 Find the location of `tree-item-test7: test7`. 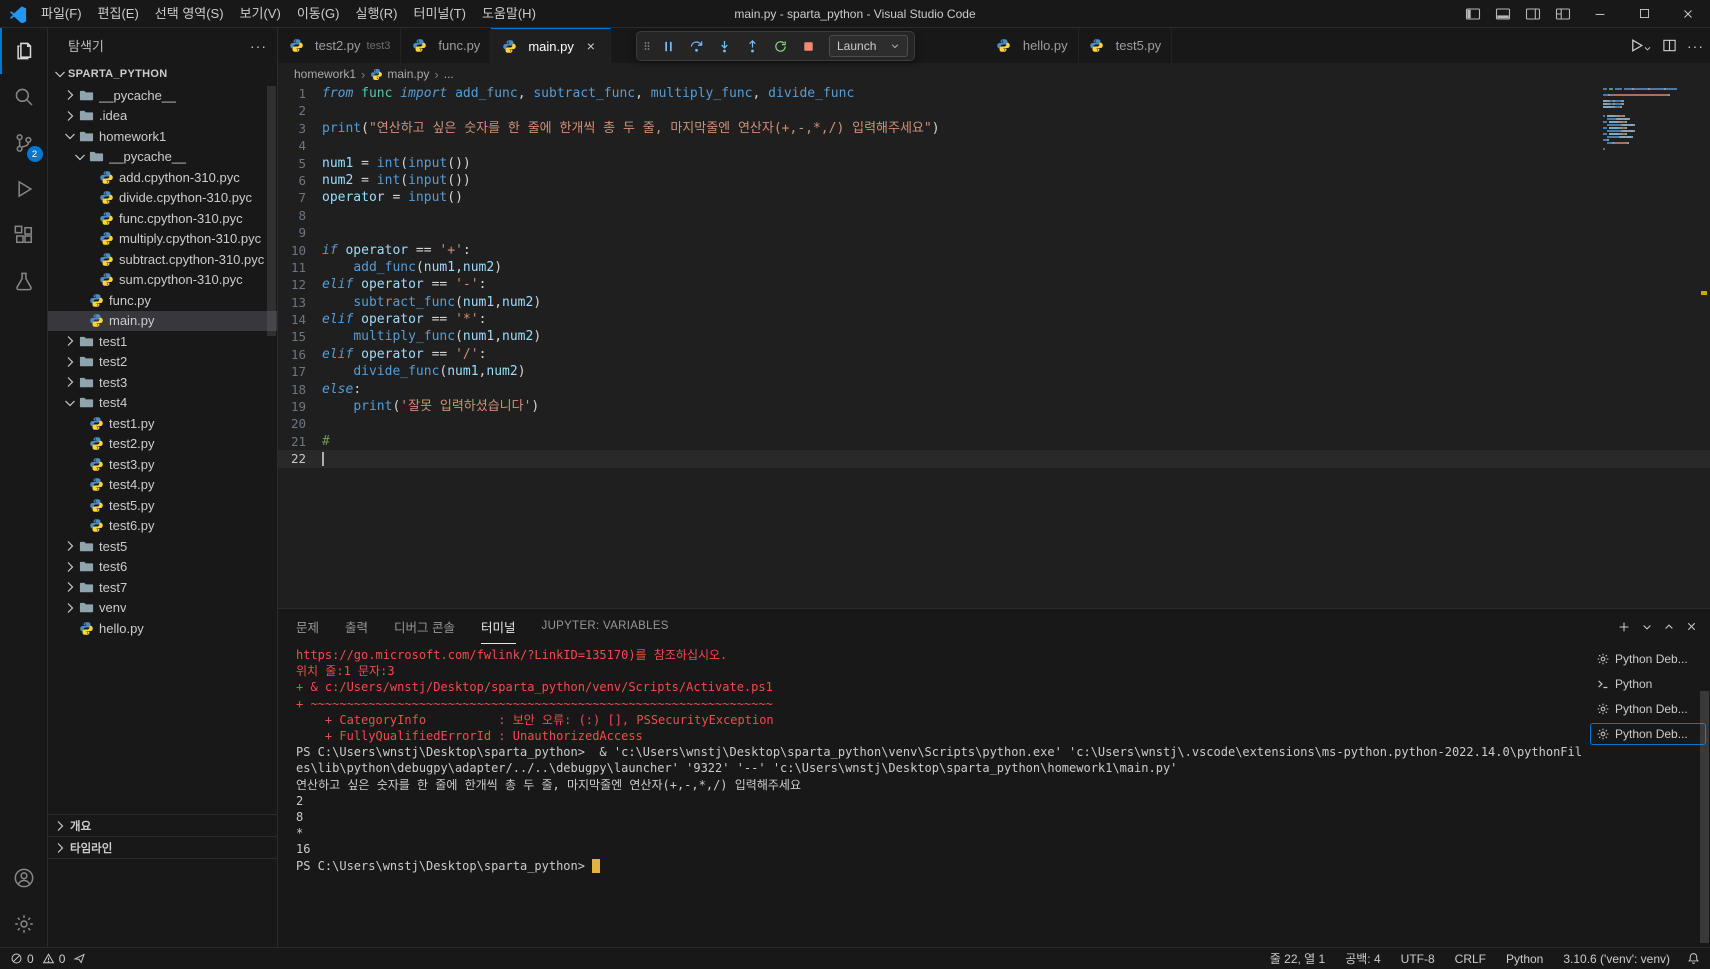

tree-item-test7: test7 is located at coordinates (162, 587).